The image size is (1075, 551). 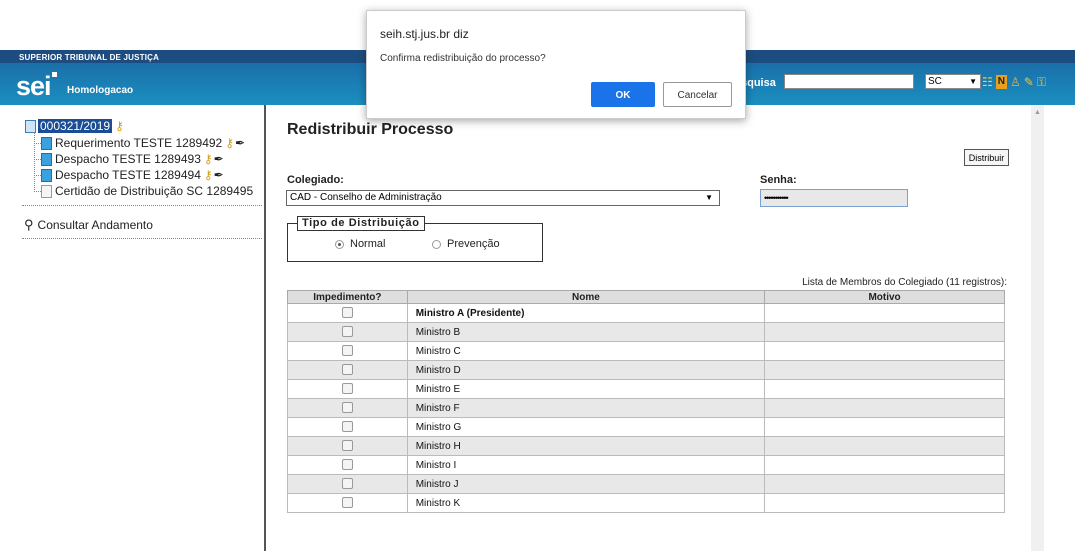 What do you see at coordinates (463, 58) in the screenshot?
I see `dialog-message: Confirma redistribuição do processo?` at bounding box center [463, 58].